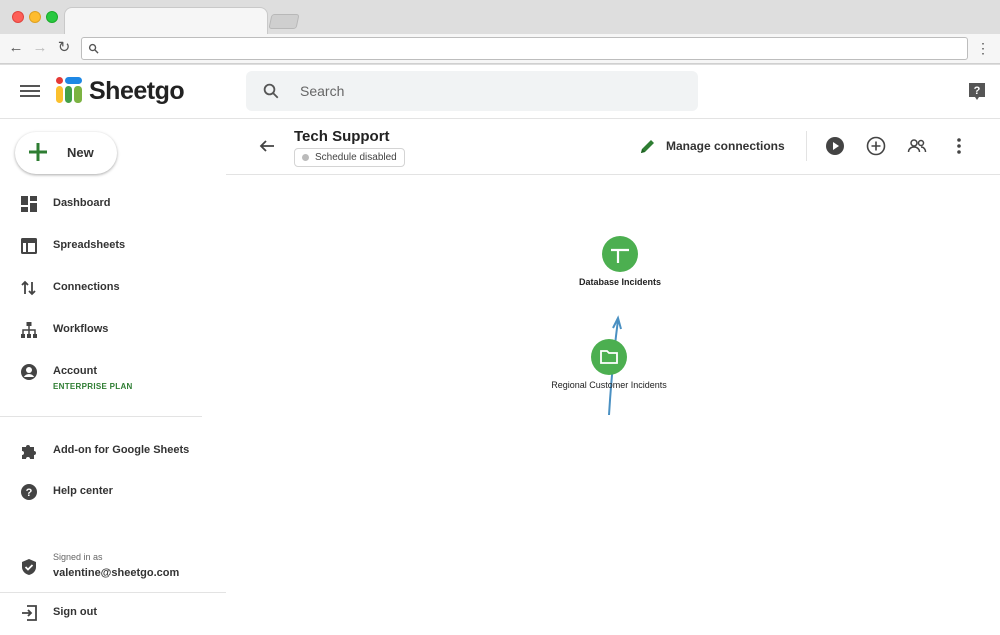 The image size is (1000, 635). What do you see at coordinates (356, 157) in the screenshot?
I see `schedule-status-label: Schedule disabled` at bounding box center [356, 157].